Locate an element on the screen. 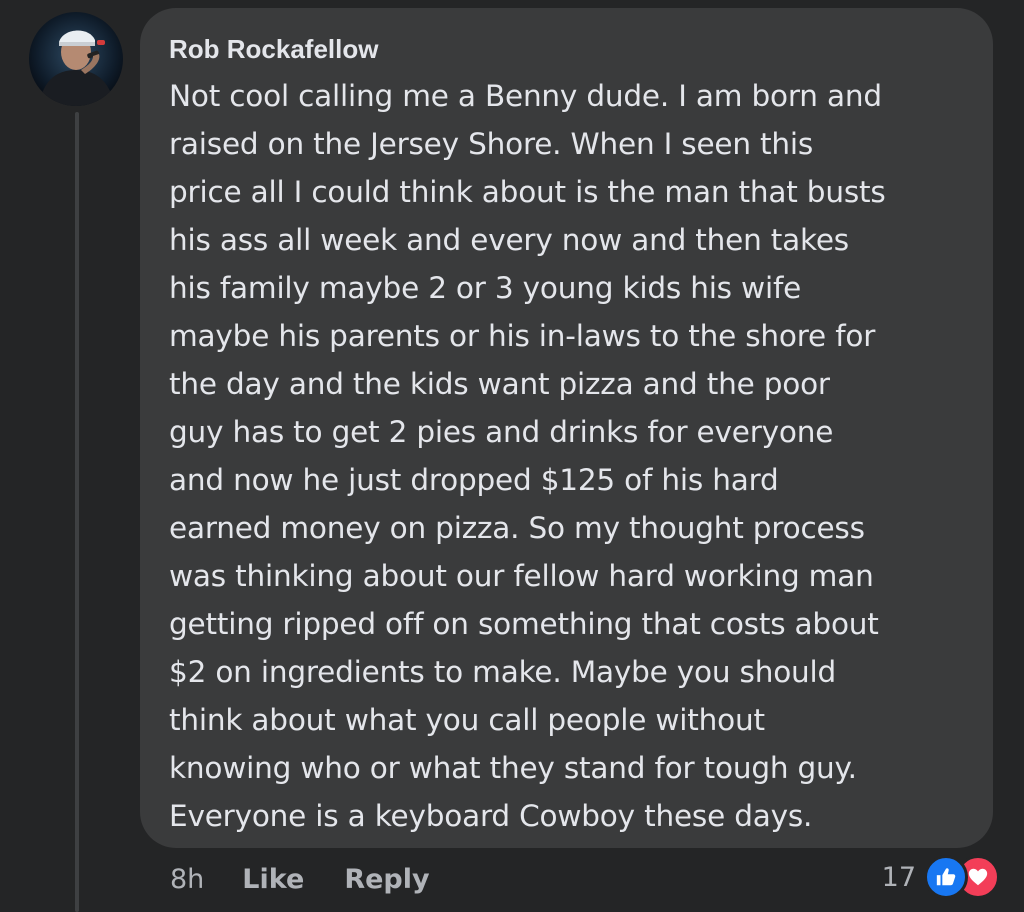  reactions-summary: 17 is located at coordinates (941, 877).